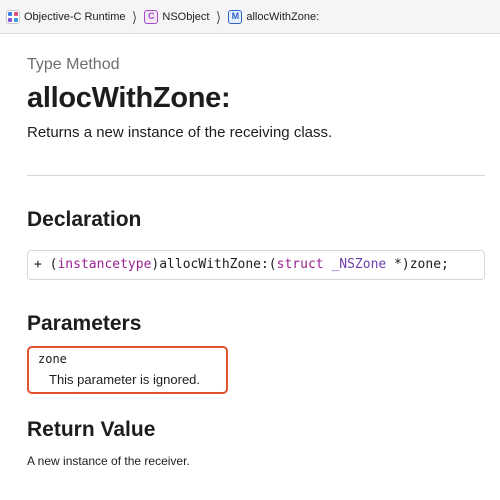  I want to click on code-keyword: instancetype, so click(104, 264).